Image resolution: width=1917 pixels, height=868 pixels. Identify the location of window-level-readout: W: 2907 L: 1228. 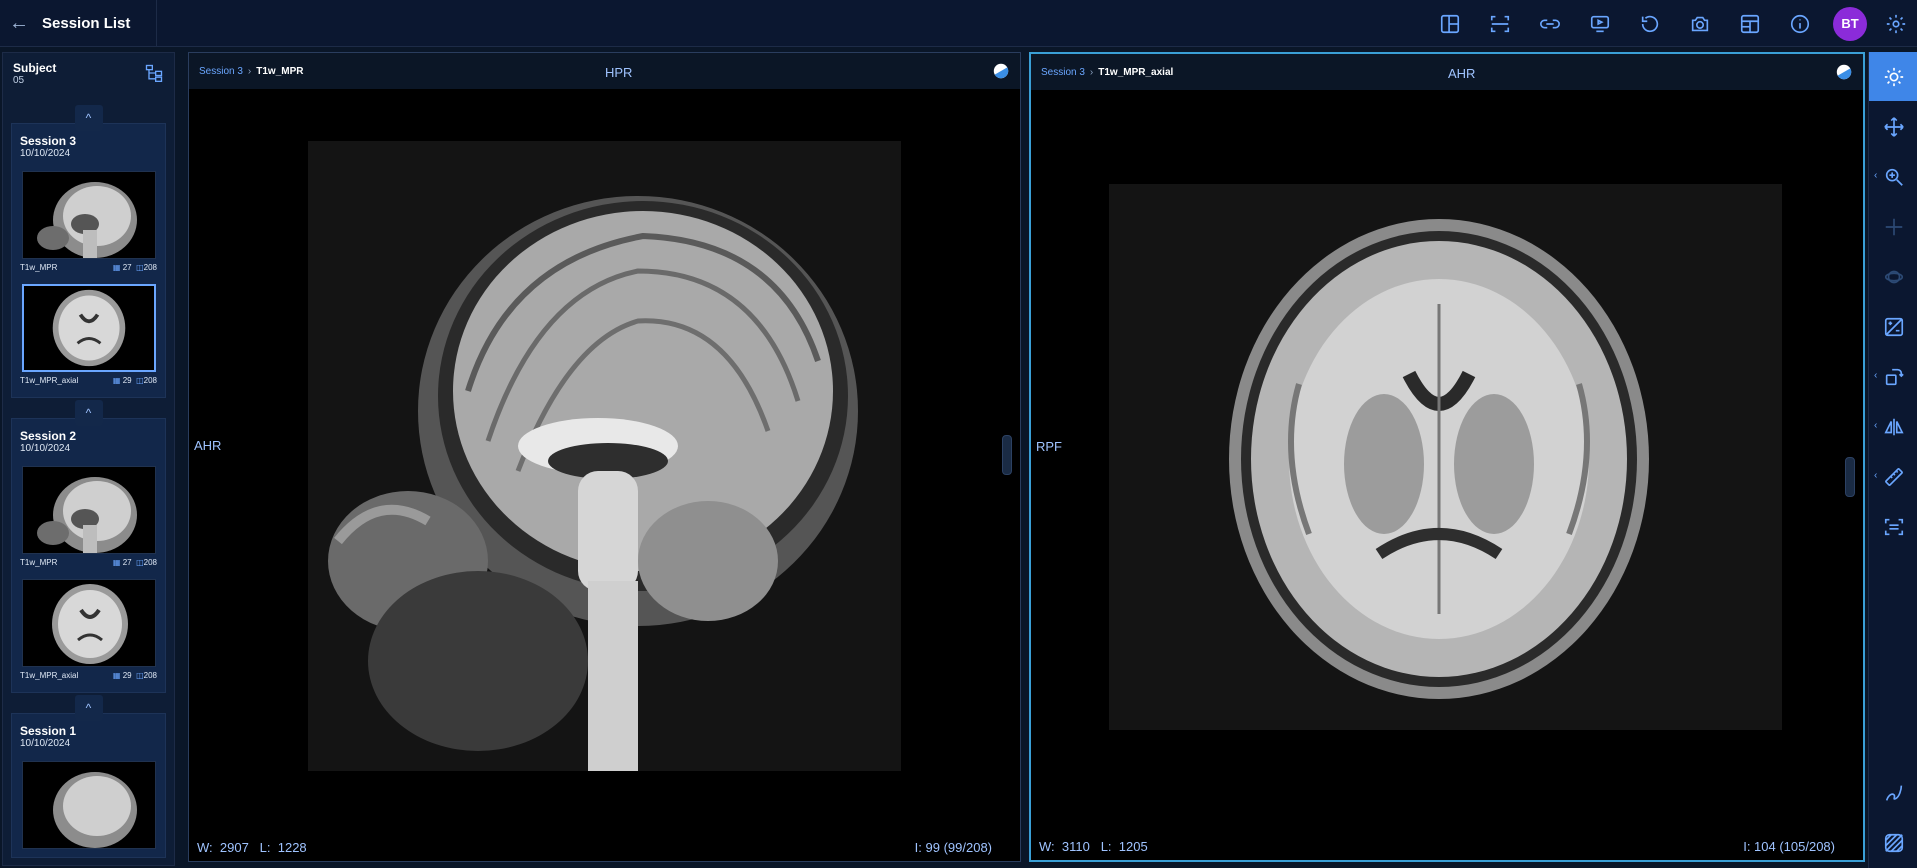
(252, 847).